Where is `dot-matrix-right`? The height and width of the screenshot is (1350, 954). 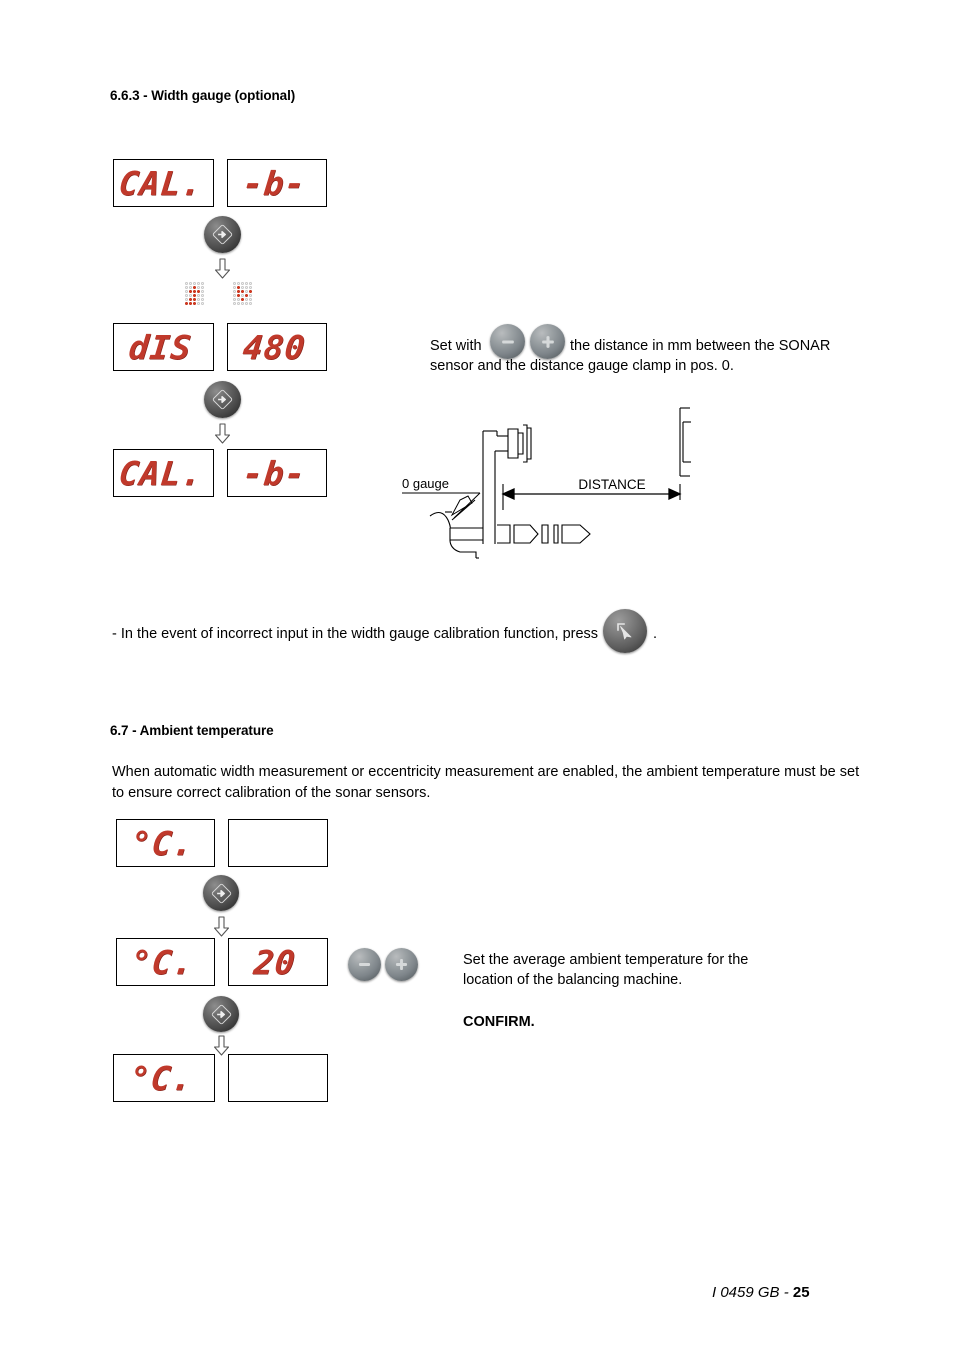 dot-matrix-right is located at coordinates (242, 293).